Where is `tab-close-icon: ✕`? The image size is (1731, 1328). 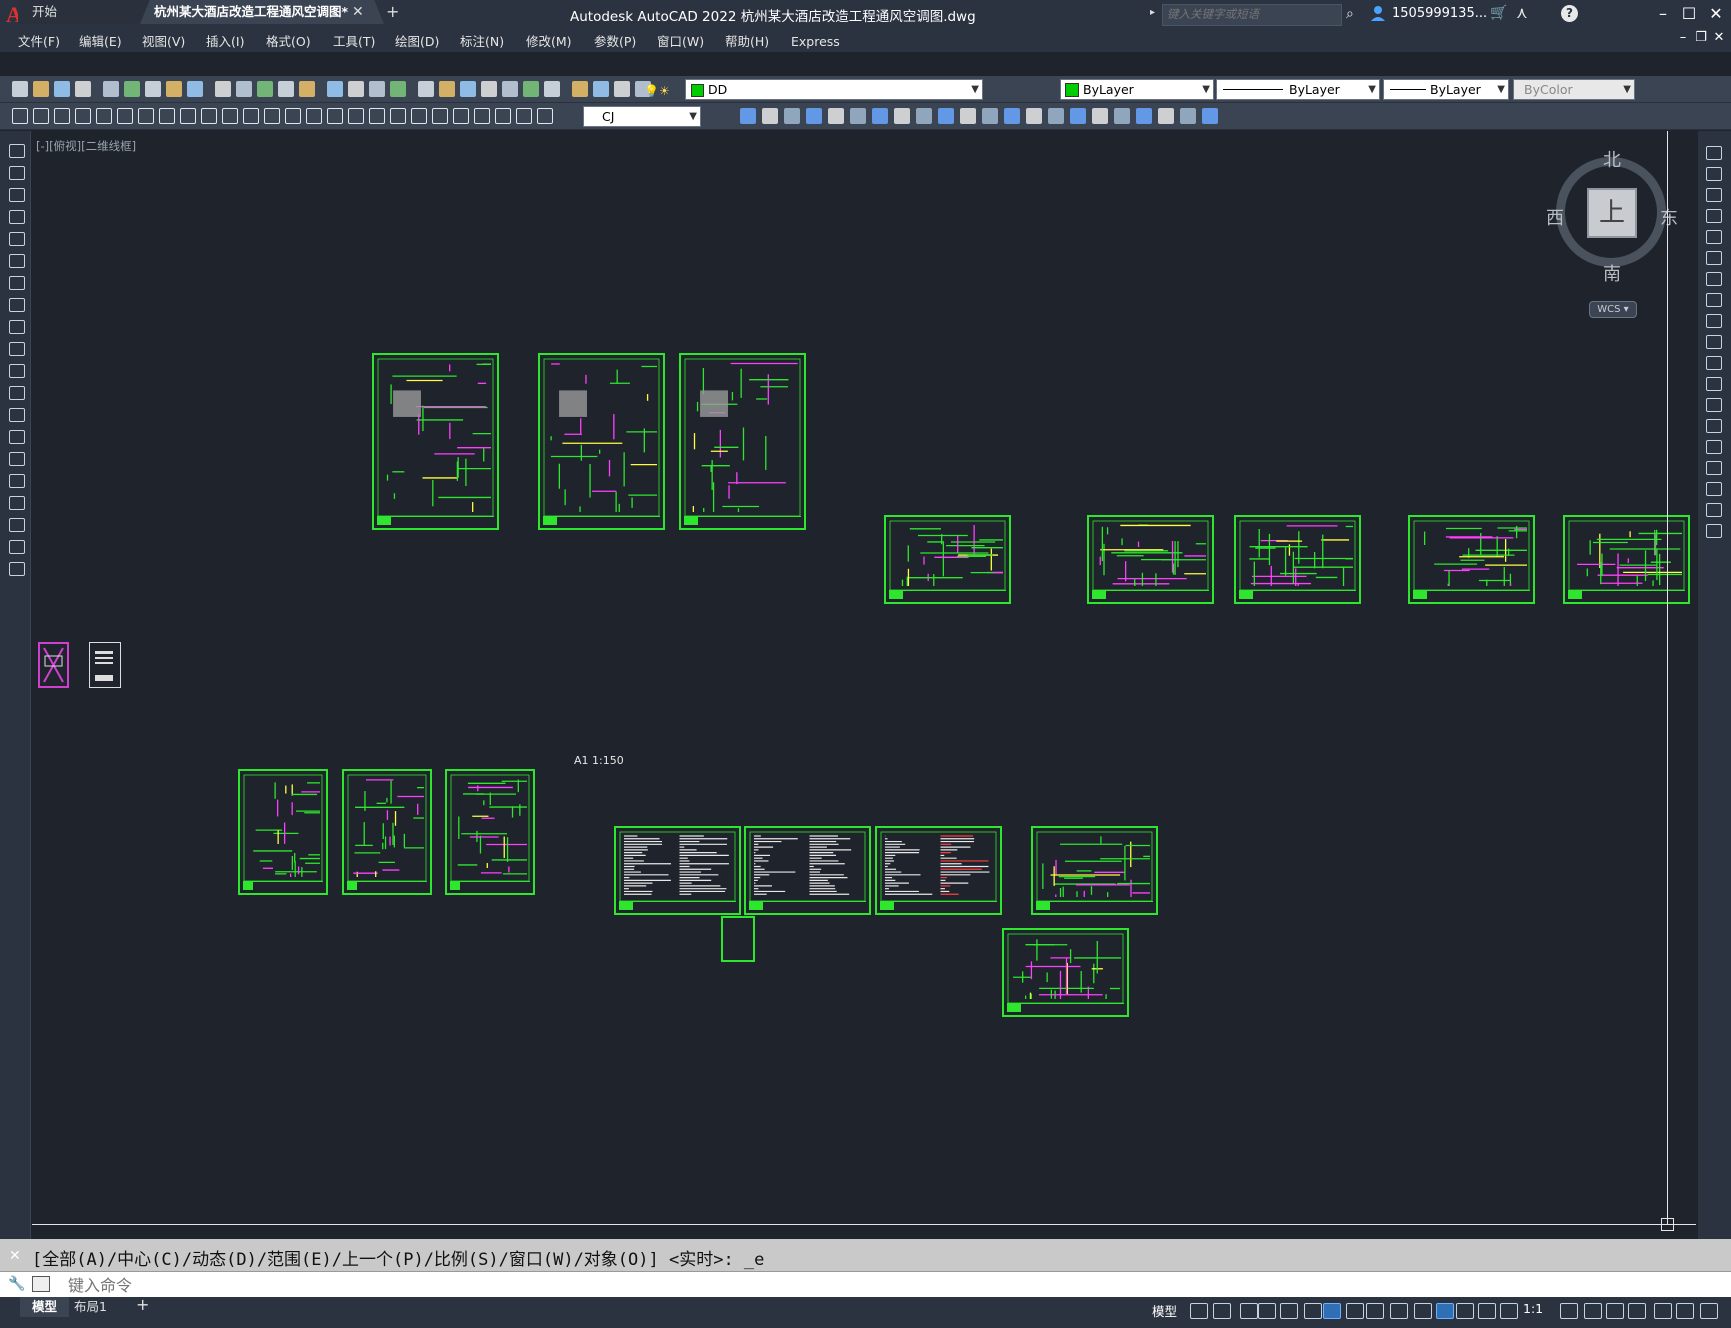
tab-close-icon: ✕ is located at coordinates (358, 12).